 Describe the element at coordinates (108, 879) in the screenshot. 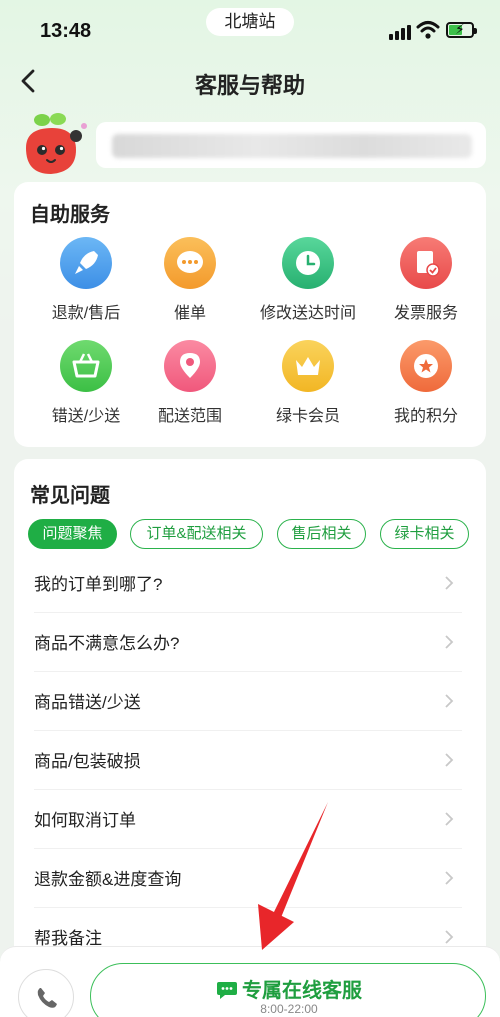

I see `faq-question: 退款金额&进度查询` at that location.